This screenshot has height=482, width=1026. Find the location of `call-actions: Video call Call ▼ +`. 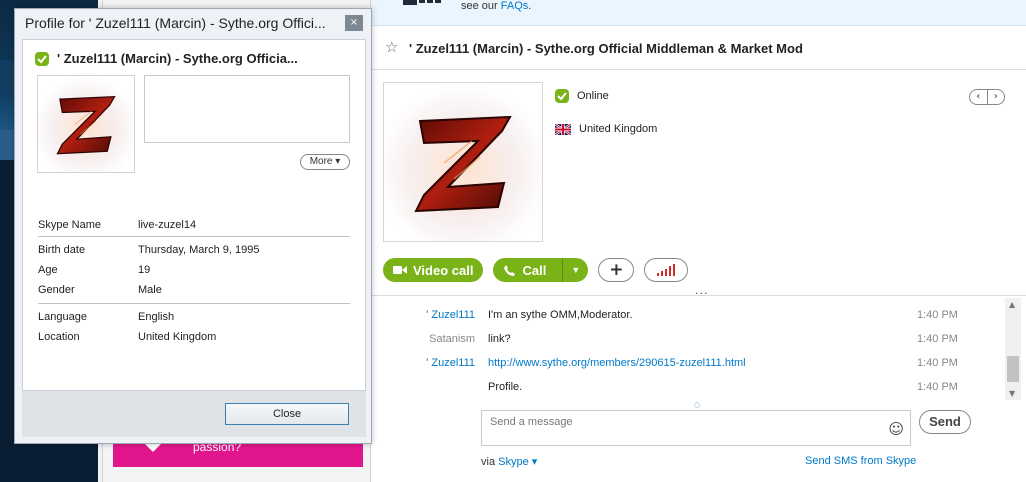

call-actions: Video call Call ▼ + is located at coordinates (536, 270).